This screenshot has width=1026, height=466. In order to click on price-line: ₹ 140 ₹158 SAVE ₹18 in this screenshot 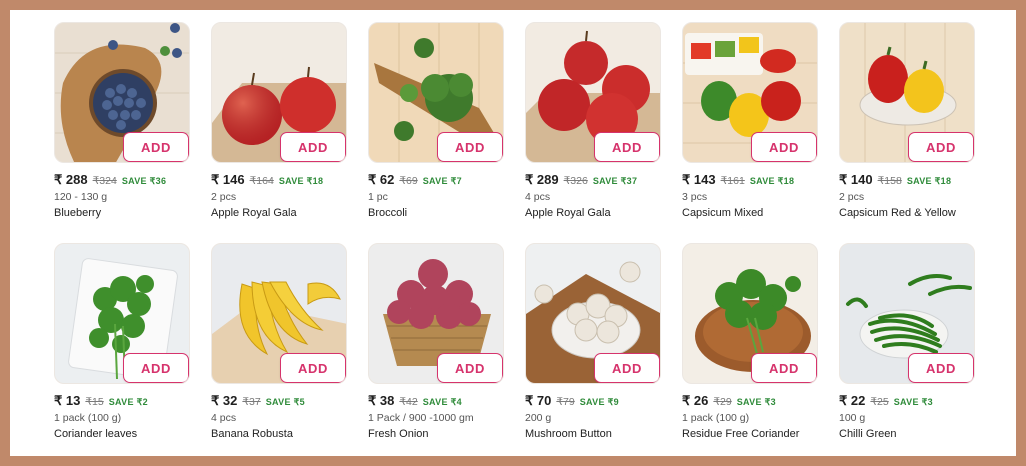, I will do `click(907, 180)`.